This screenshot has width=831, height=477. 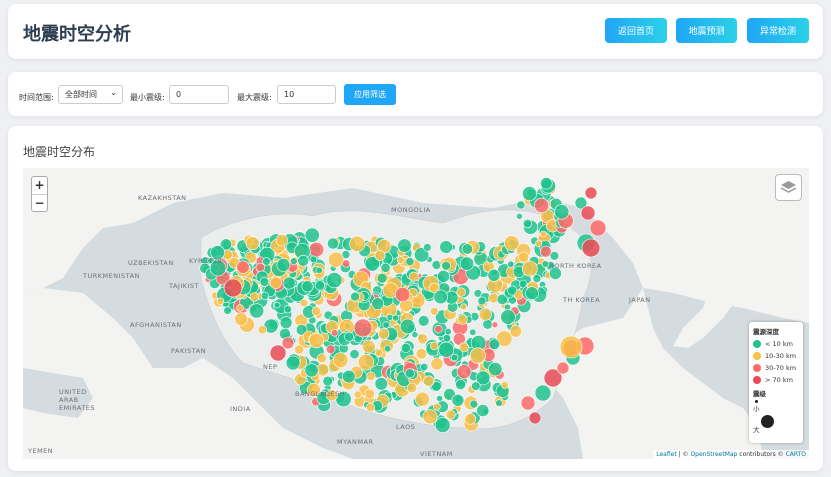 I want to click on apply-filter-button: 应用筛选, so click(x=370, y=94).